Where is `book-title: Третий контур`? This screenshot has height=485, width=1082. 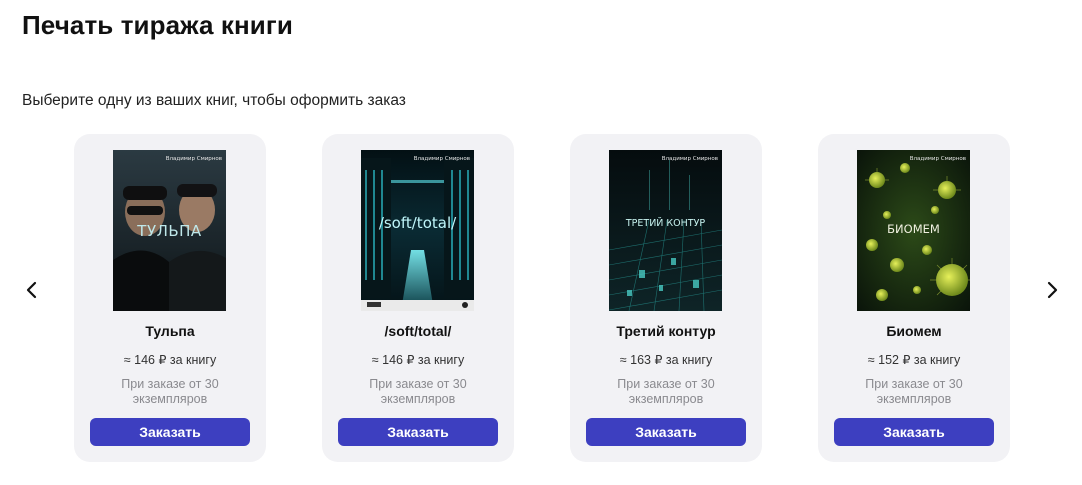 book-title: Третий контур is located at coordinates (666, 331).